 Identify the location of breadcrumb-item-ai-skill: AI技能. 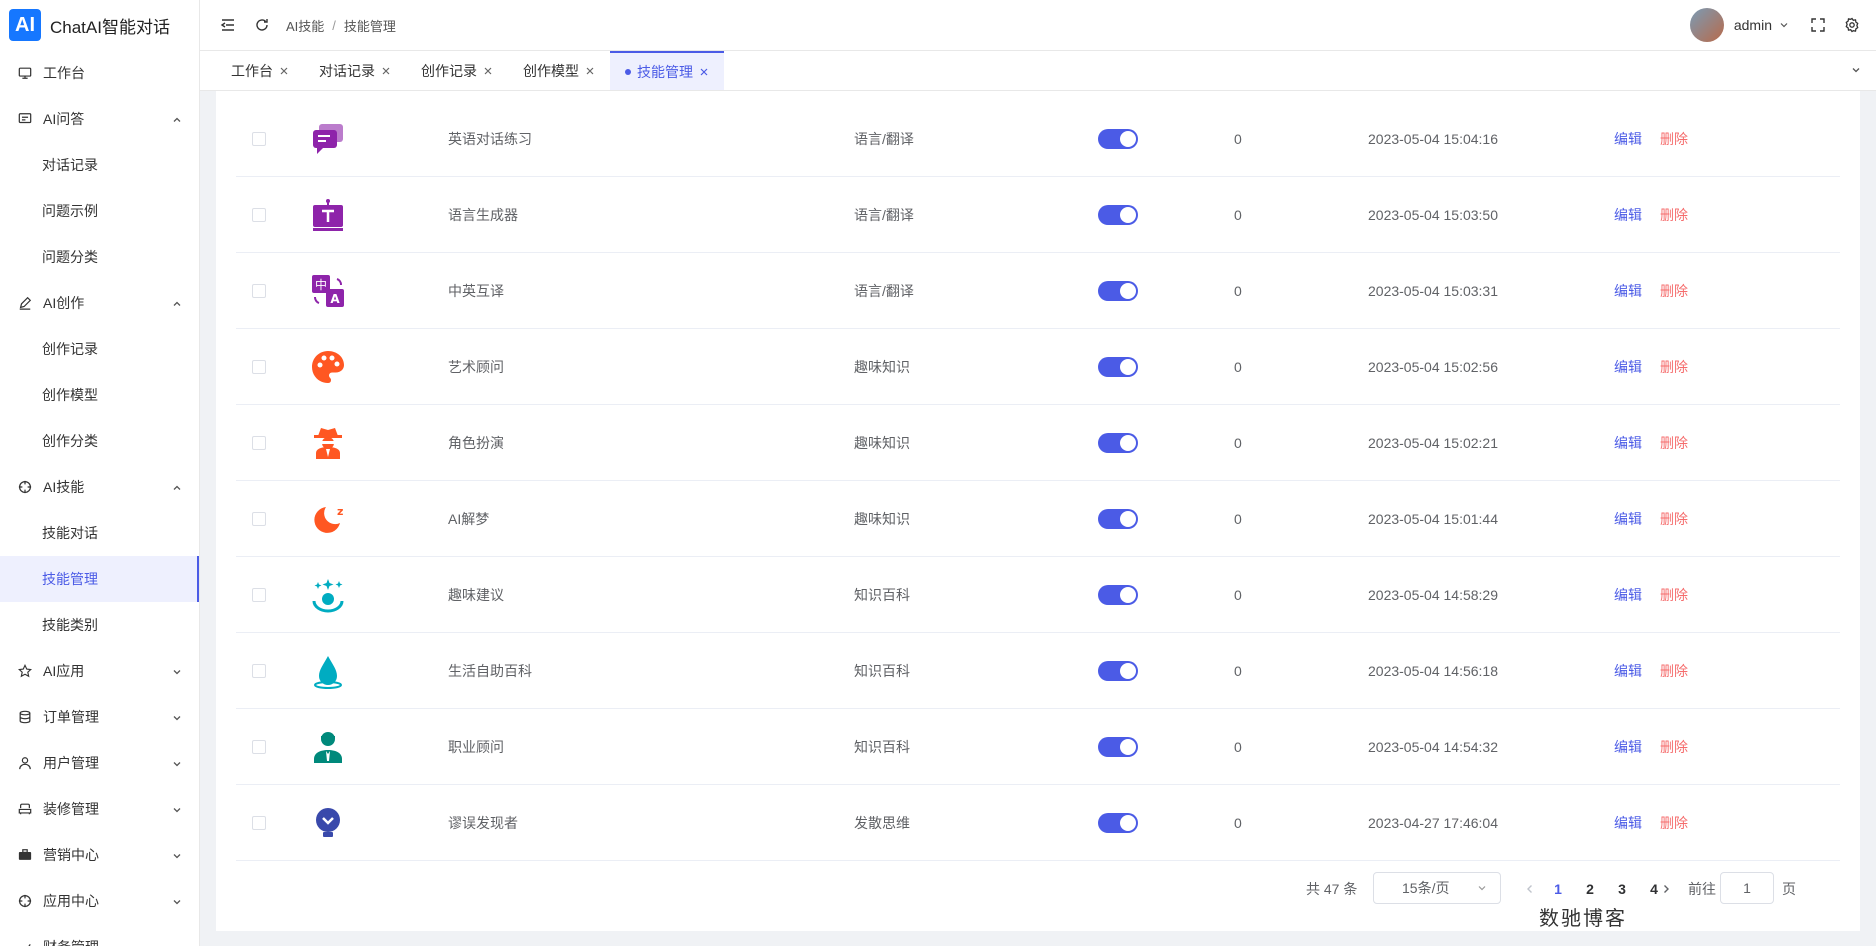
(305, 25).